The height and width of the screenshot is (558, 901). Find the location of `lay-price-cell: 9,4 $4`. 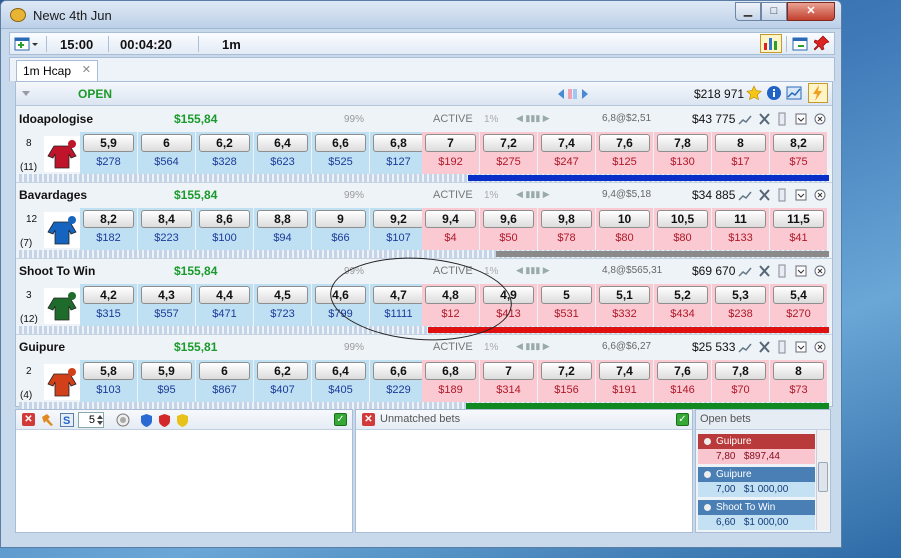

lay-price-cell: 9,4 $4 is located at coordinates (450, 229).